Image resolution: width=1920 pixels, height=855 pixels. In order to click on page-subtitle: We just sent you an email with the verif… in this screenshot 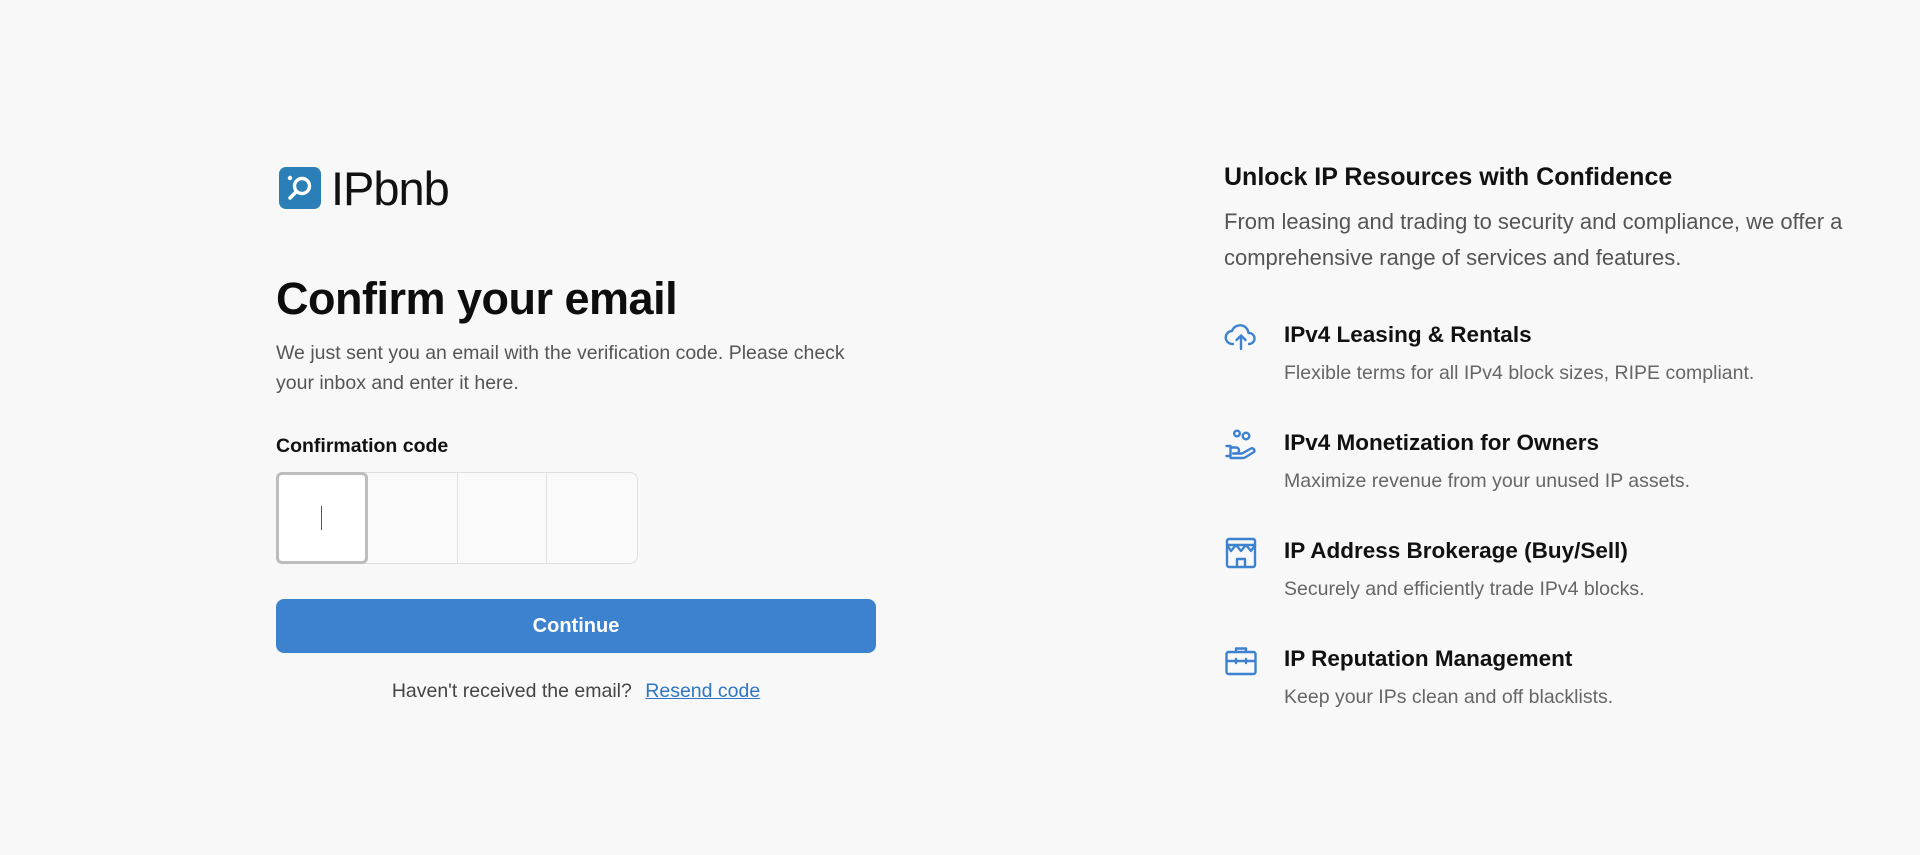, I will do `click(560, 368)`.